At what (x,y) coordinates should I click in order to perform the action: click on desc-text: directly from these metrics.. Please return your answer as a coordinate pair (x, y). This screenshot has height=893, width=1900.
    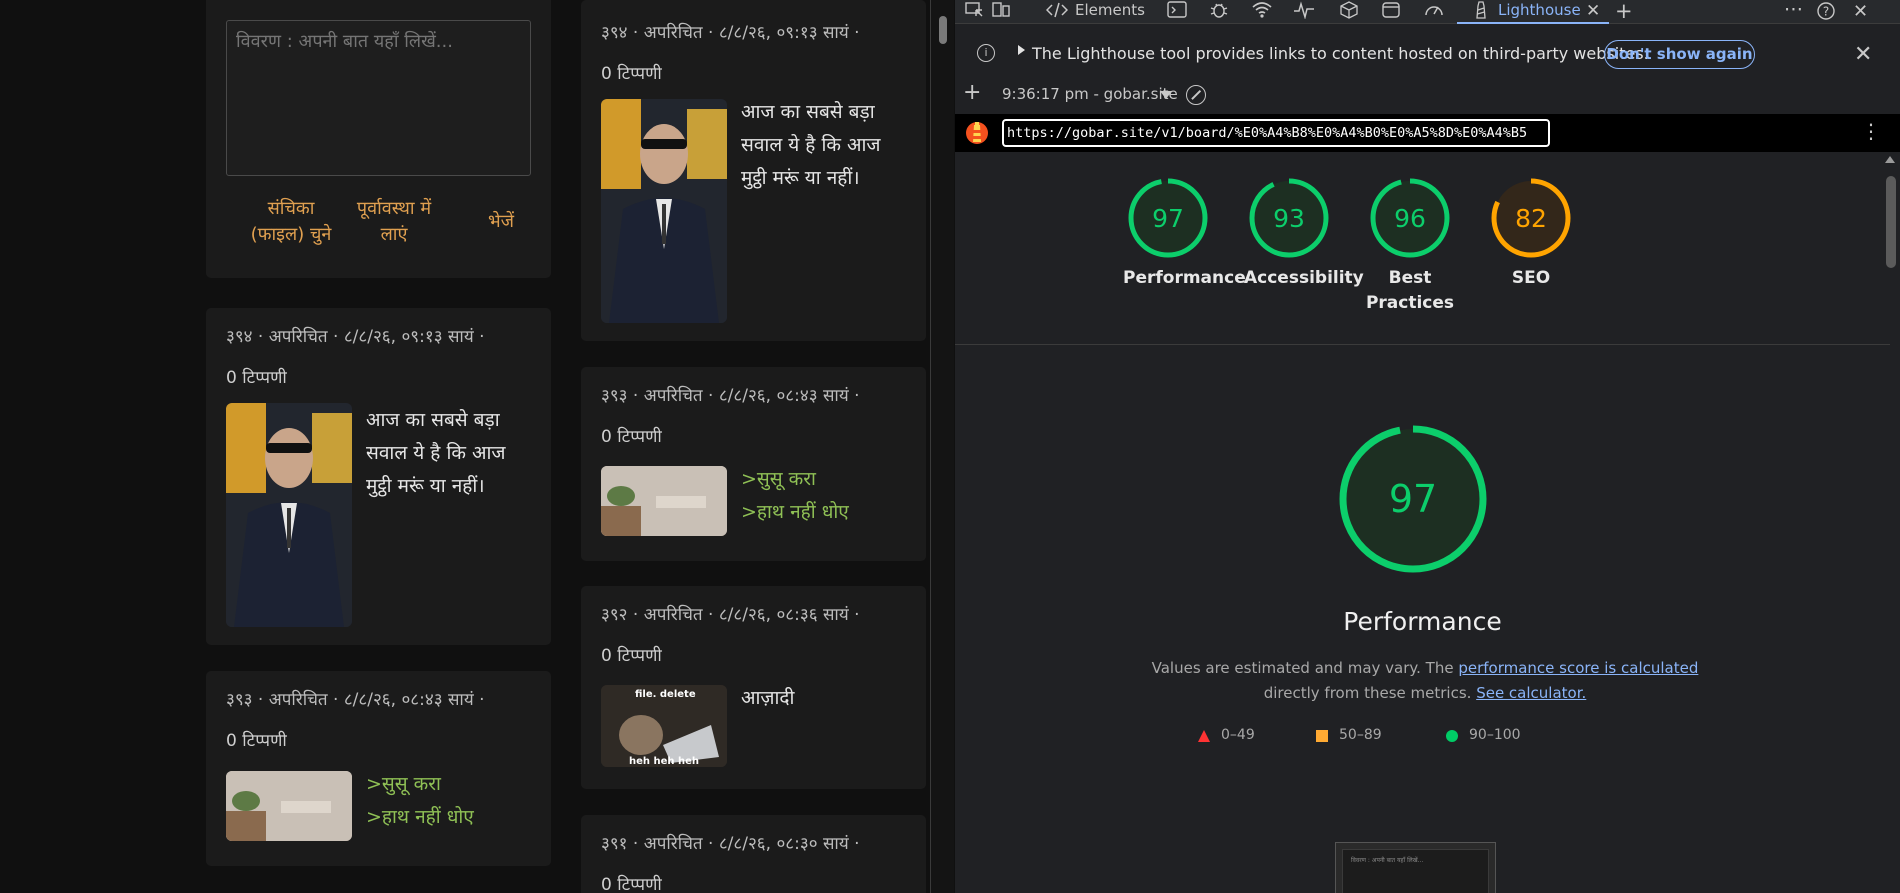
    Looking at the image, I should click on (1370, 693).